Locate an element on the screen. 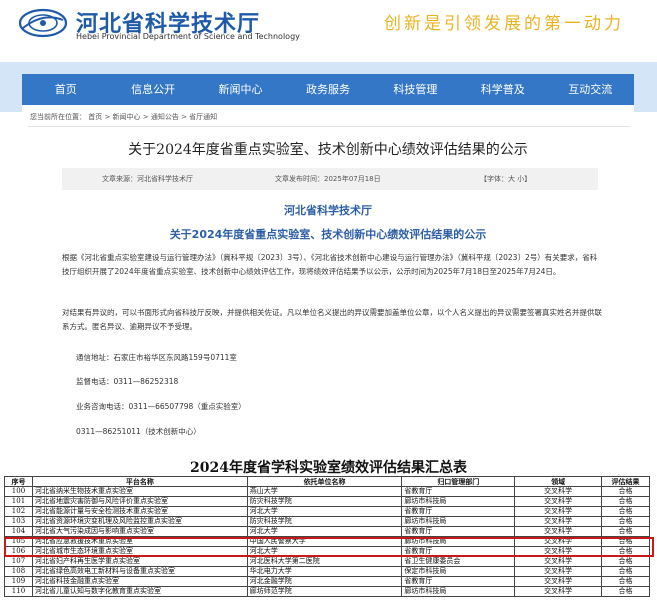 This screenshot has height=614, width=657. column-header-index: 序号 is located at coordinates (18, 481).